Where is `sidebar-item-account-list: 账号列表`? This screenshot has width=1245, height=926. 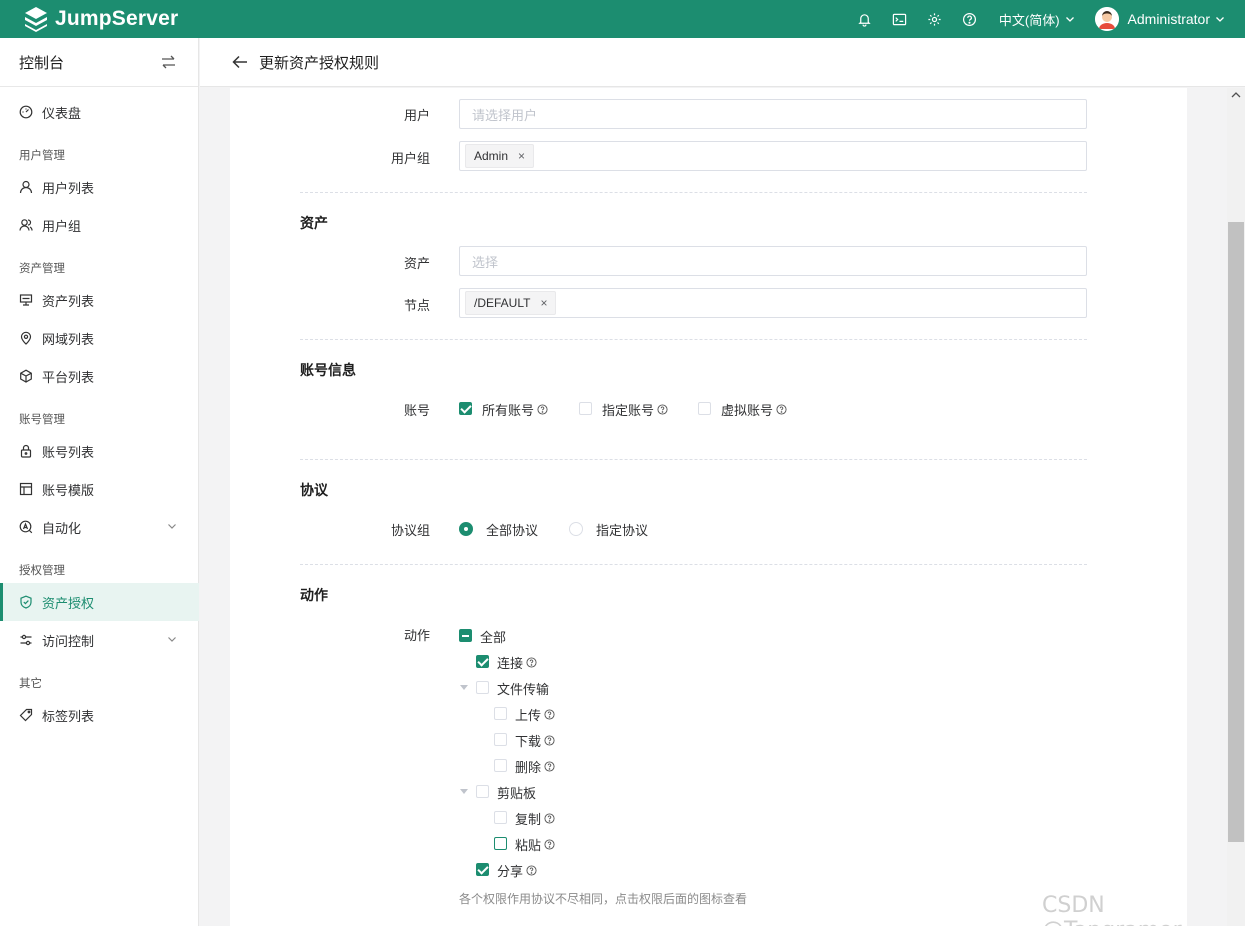
sidebar-item-account-list: 账号列表 is located at coordinates (99, 451).